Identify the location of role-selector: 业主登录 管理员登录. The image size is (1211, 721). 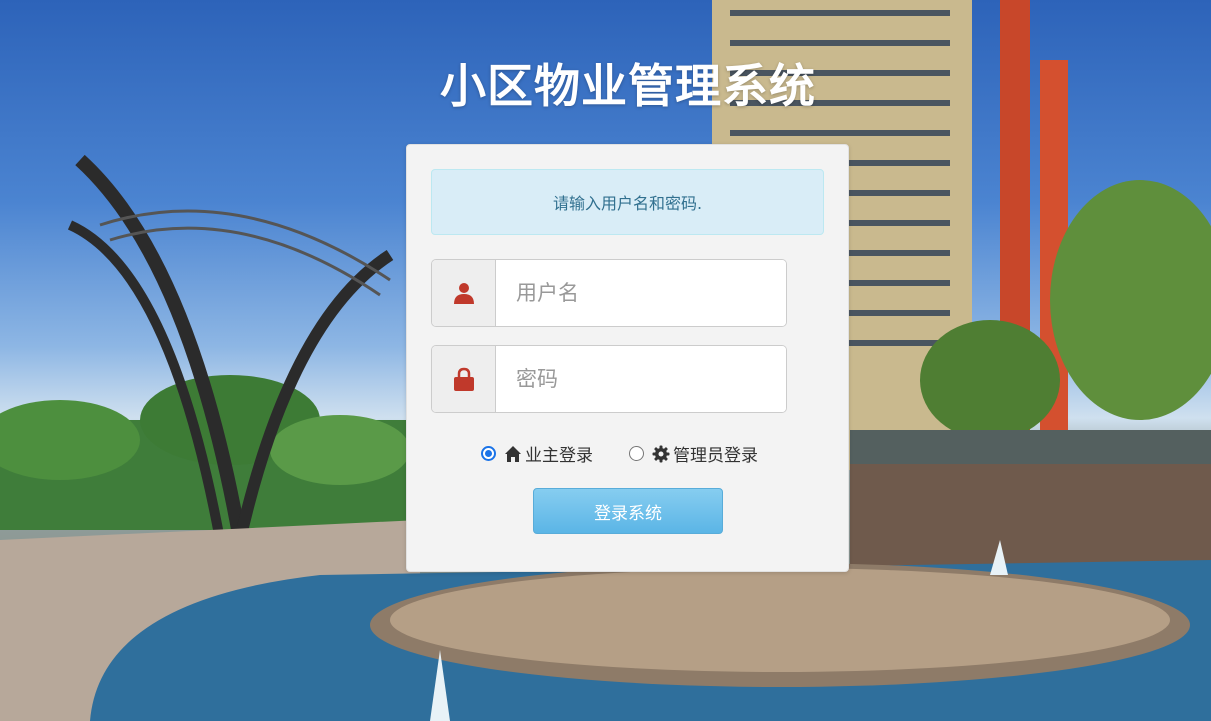
(619, 453).